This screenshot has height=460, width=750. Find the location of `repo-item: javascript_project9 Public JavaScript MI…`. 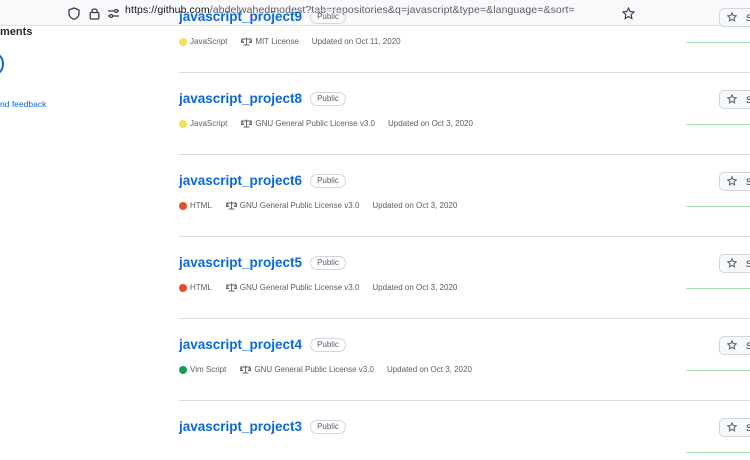

repo-item: javascript_project9 Public JavaScript MI… is located at coordinates (464, 36).